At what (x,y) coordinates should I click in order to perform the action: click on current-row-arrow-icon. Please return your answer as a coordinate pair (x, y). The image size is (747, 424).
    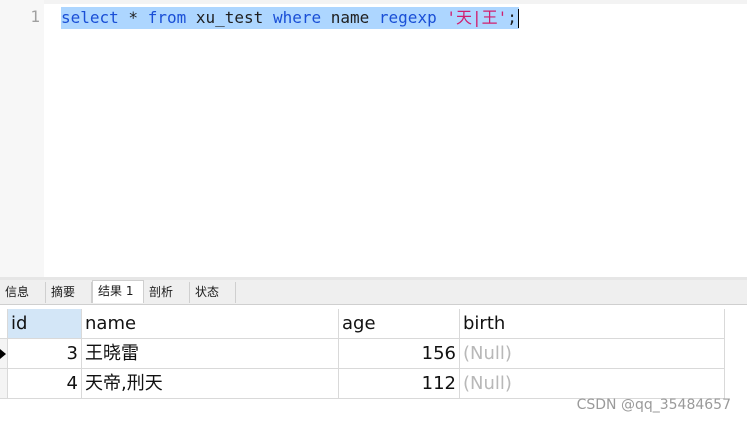
    Looking at the image, I should click on (3, 354).